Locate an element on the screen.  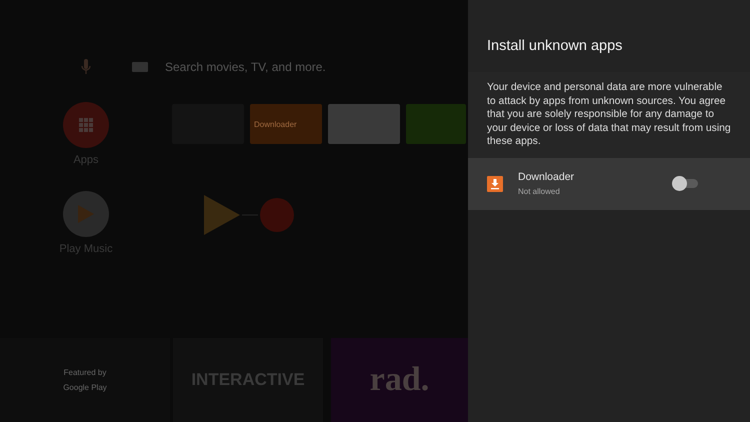
app-row: Downloader Not allowed is located at coordinates (609, 184).